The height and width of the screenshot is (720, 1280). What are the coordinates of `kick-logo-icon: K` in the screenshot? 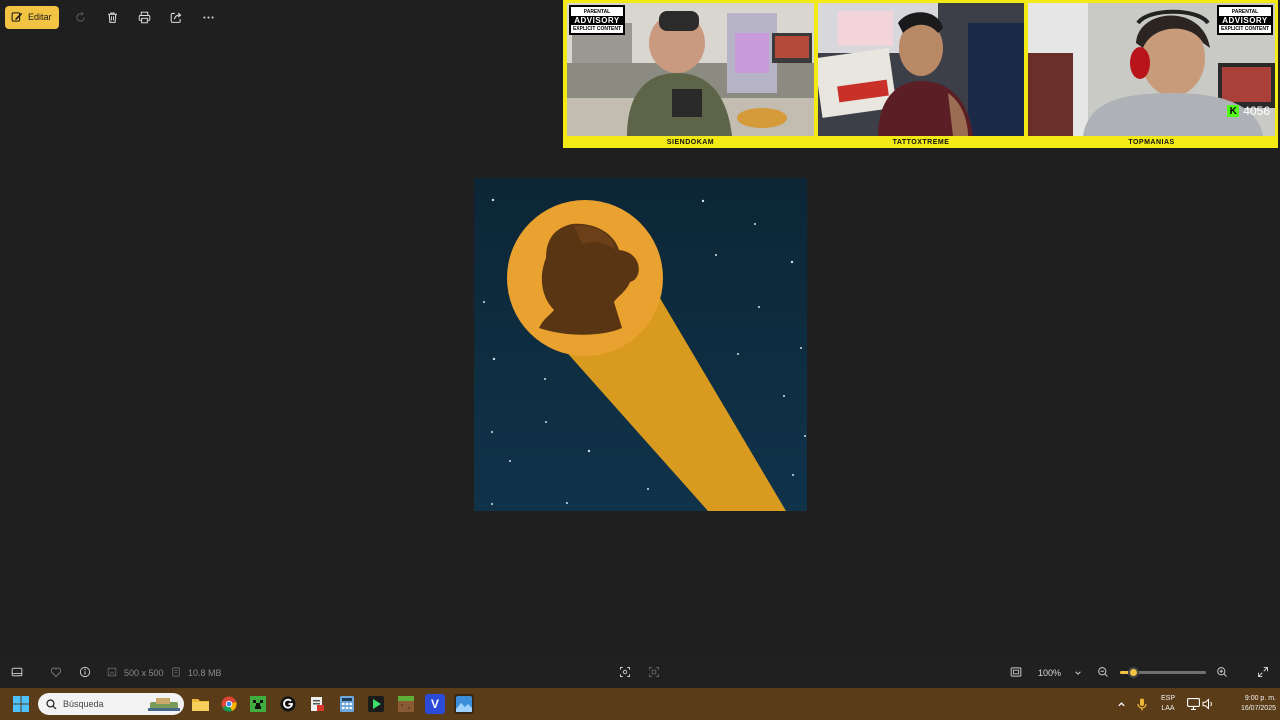 It's located at (1233, 111).